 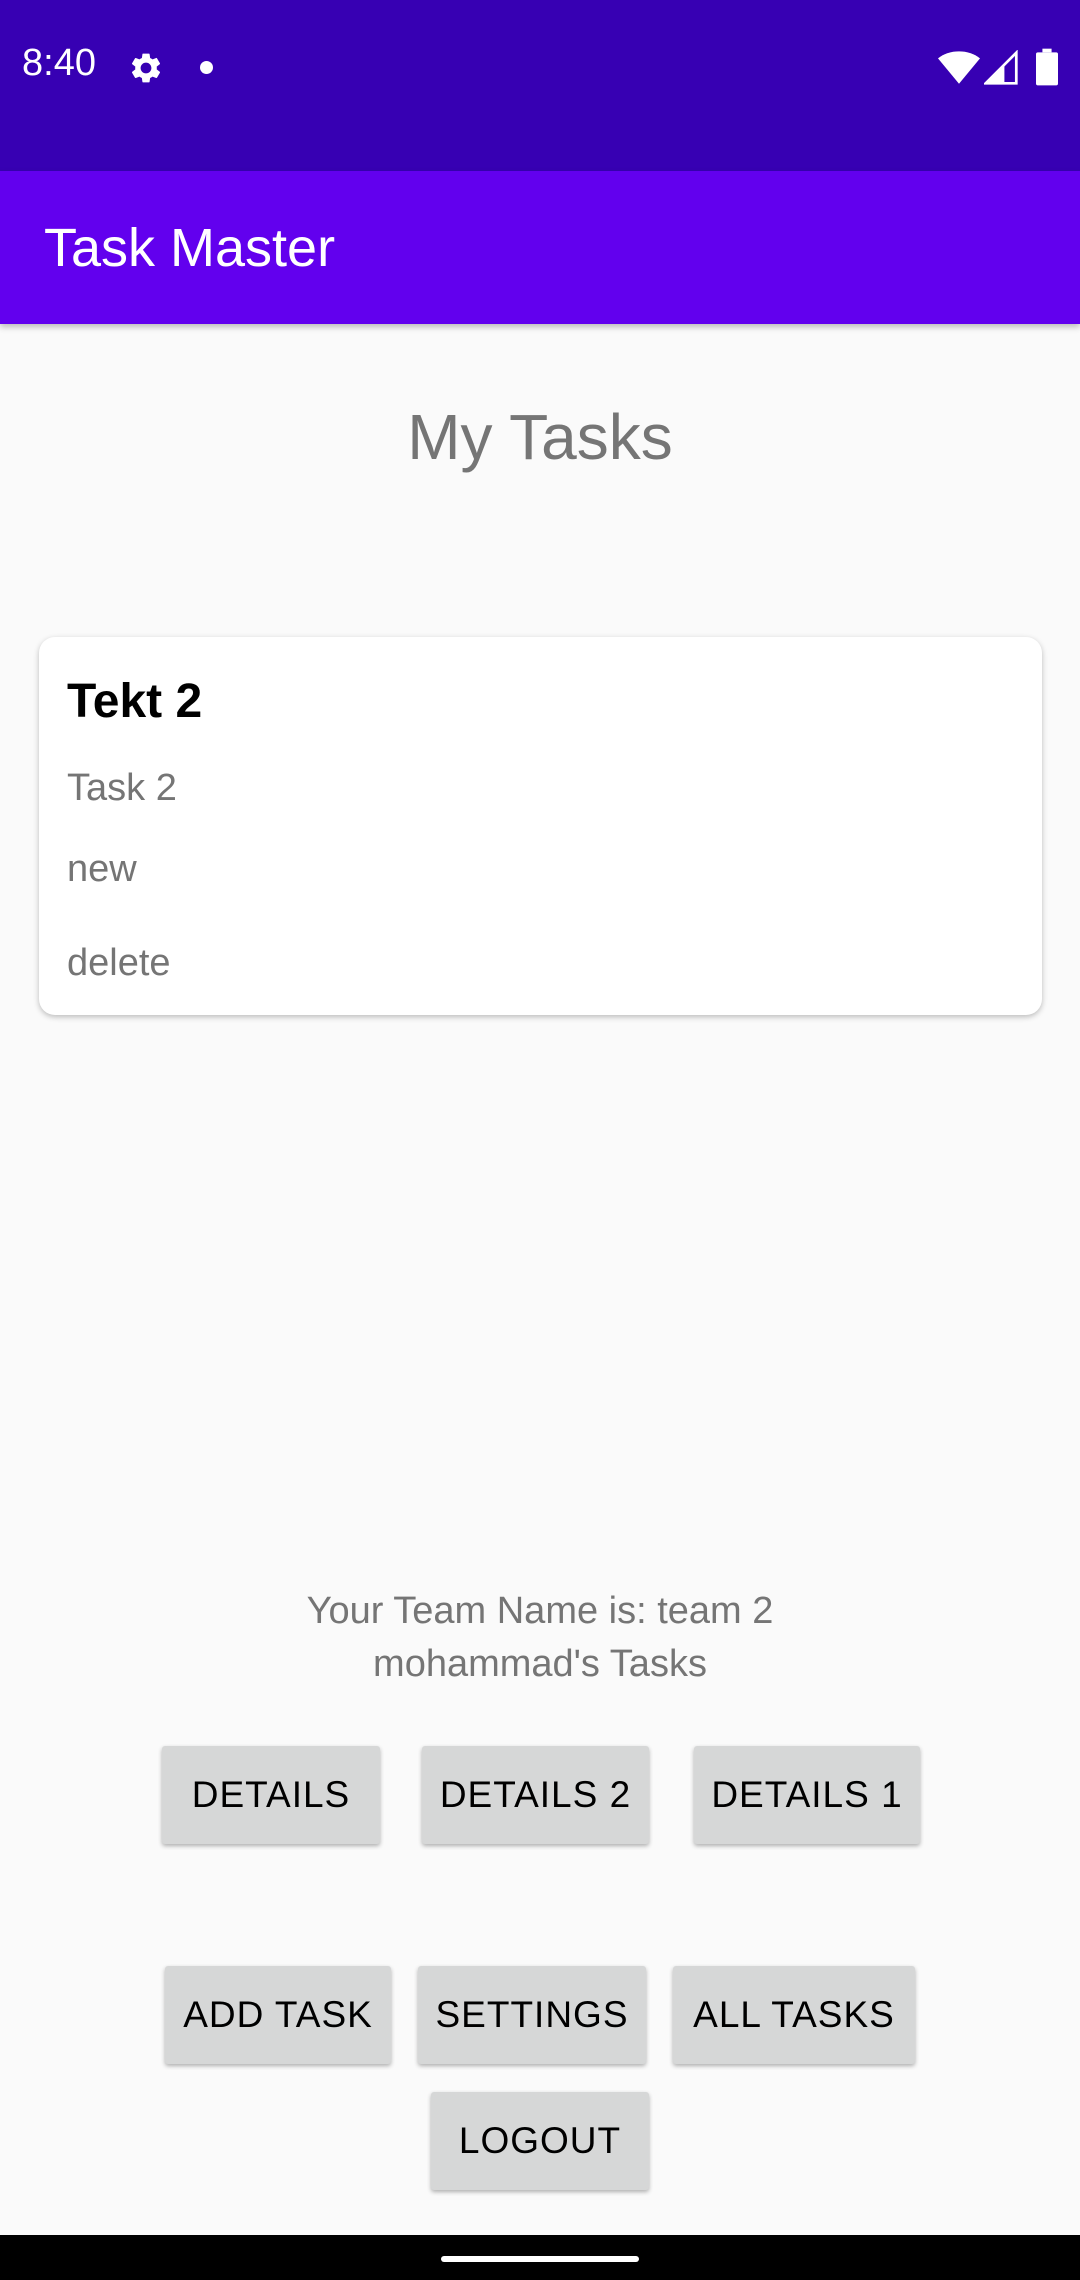 What do you see at coordinates (146, 68) in the screenshot?
I see `gear-icon` at bounding box center [146, 68].